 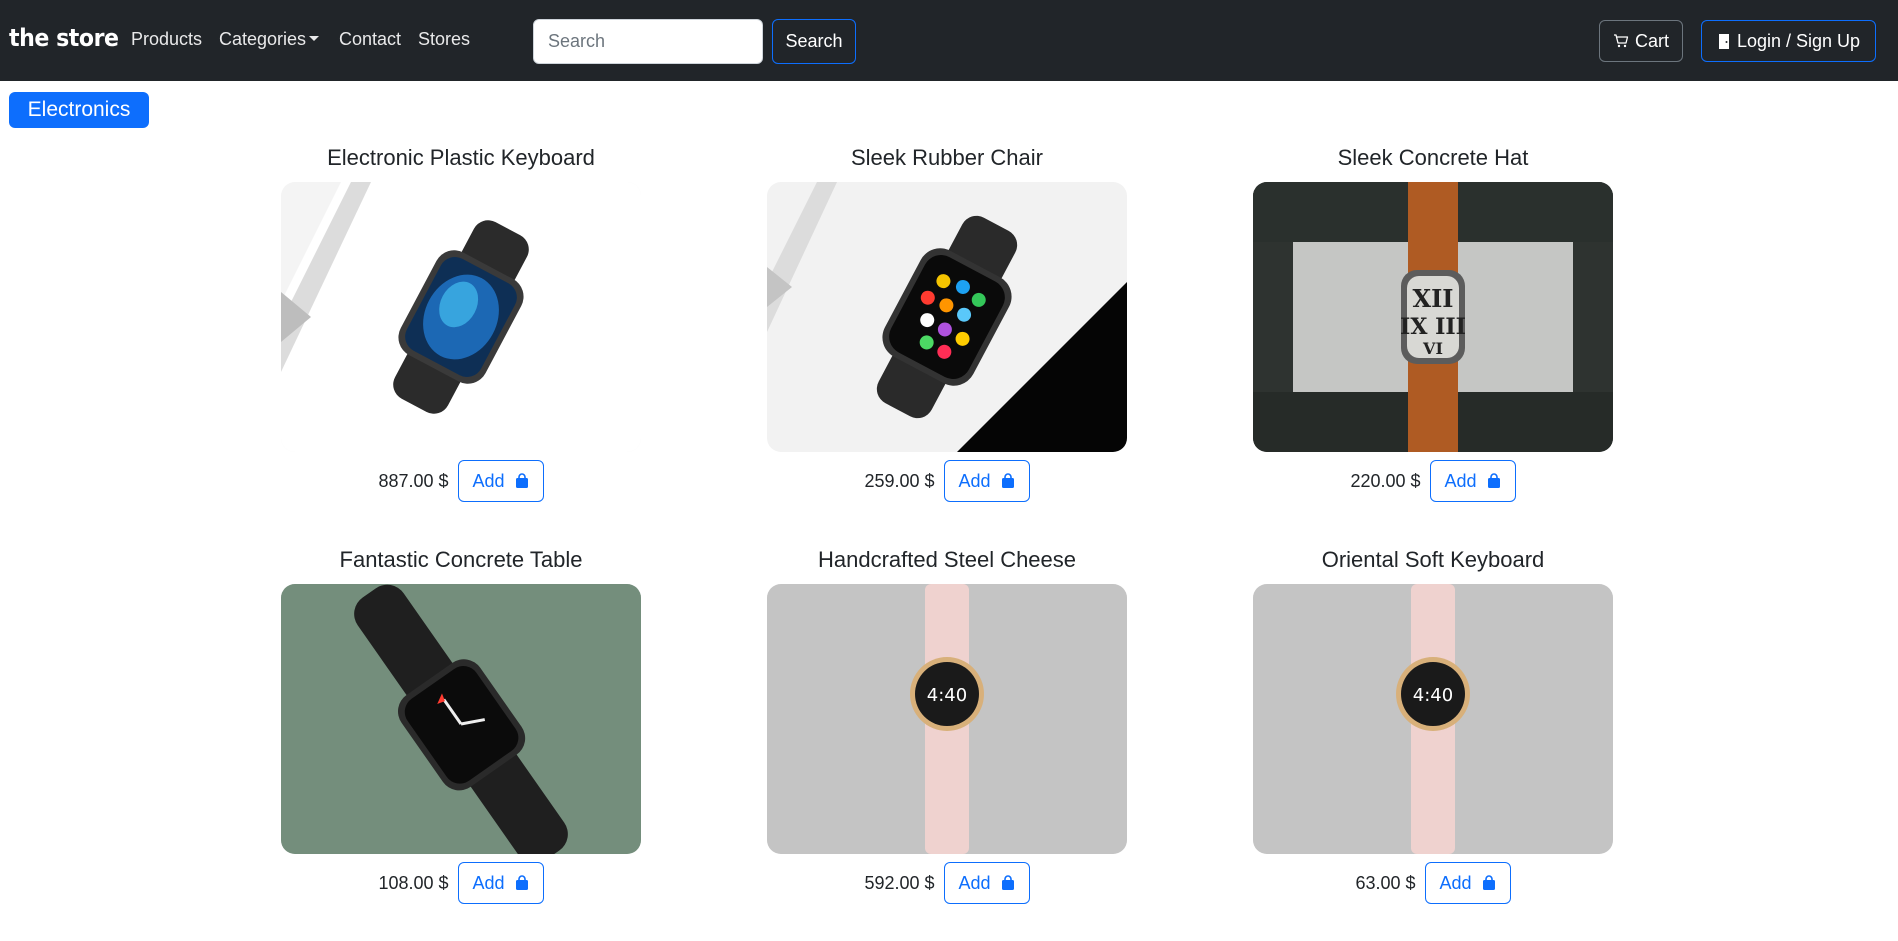 What do you see at coordinates (947, 157) in the screenshot?
I see `product-title: Sleek Rubber Chair` at bounding box center [947, 157].